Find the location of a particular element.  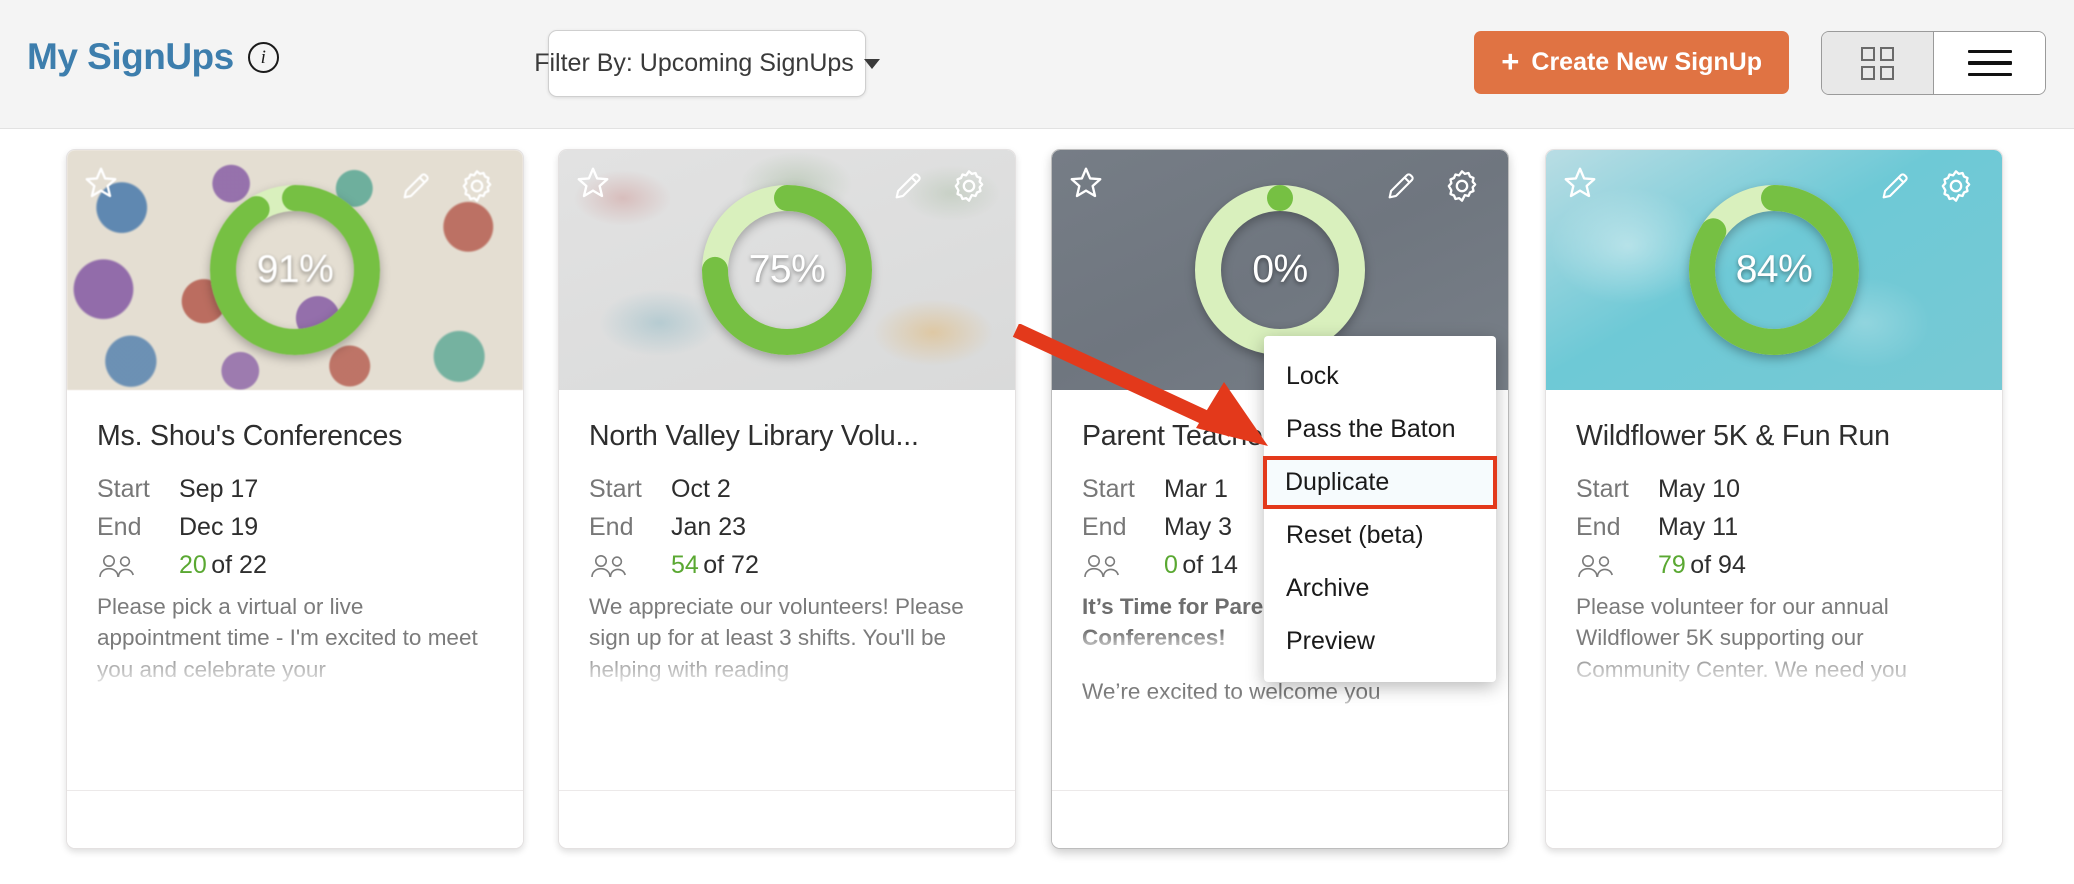

participants-filled: 79 is located at coordinates (1672, 565).